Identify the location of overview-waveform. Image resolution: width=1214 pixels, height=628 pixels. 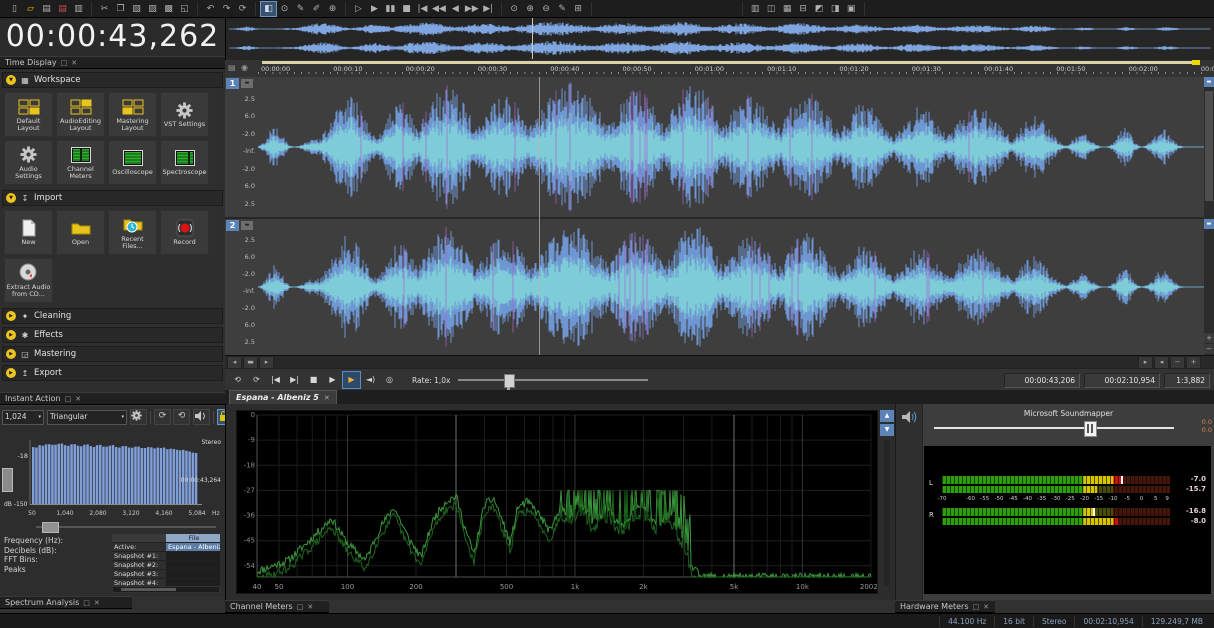
(719, 39).